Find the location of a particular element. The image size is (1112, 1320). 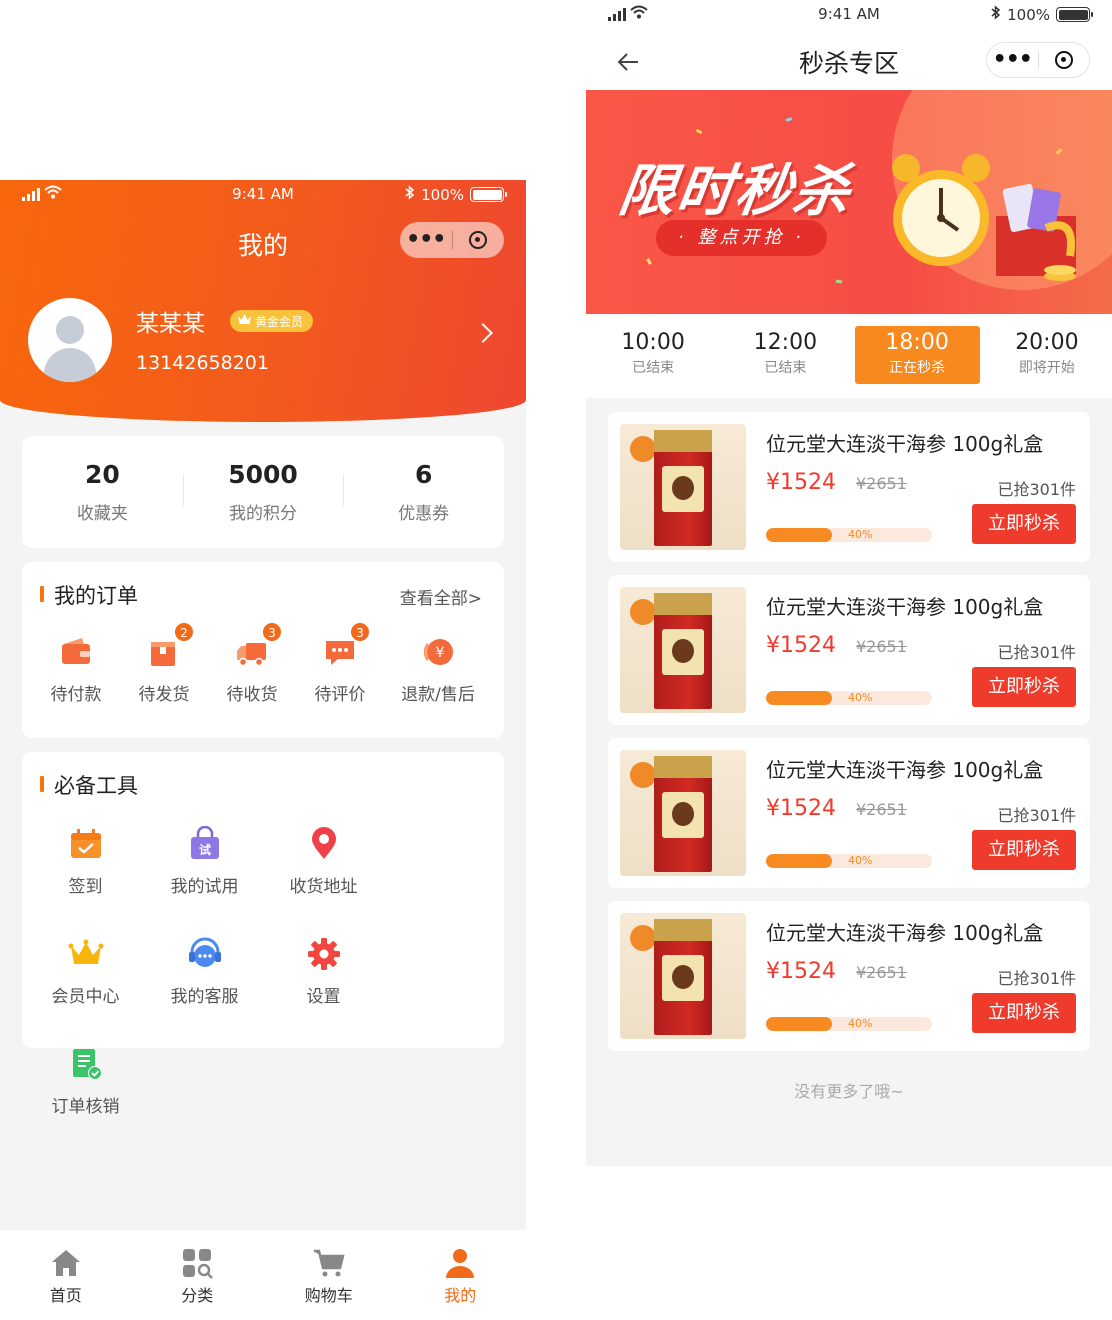

order-pending-payment: 待付款 is located at coordinates (76, 669).